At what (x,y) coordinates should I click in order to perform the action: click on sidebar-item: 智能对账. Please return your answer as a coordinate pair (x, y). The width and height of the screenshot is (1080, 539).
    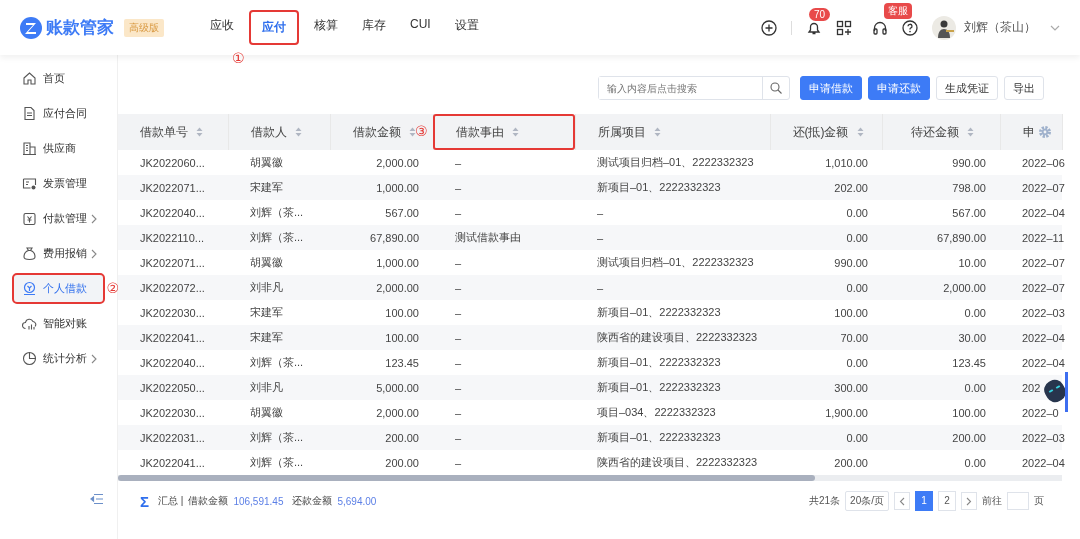
    Looking at the image, I should click on (58, 323).